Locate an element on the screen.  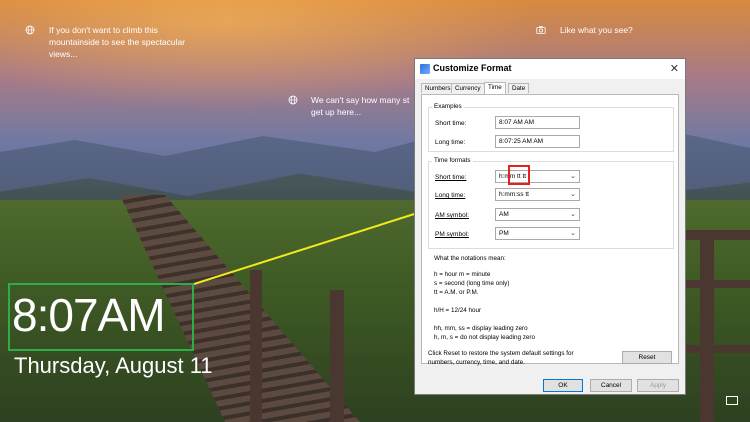
long-time-format-combo: h:mm:ss tt ⌄ is located at coordinates (537, 194).